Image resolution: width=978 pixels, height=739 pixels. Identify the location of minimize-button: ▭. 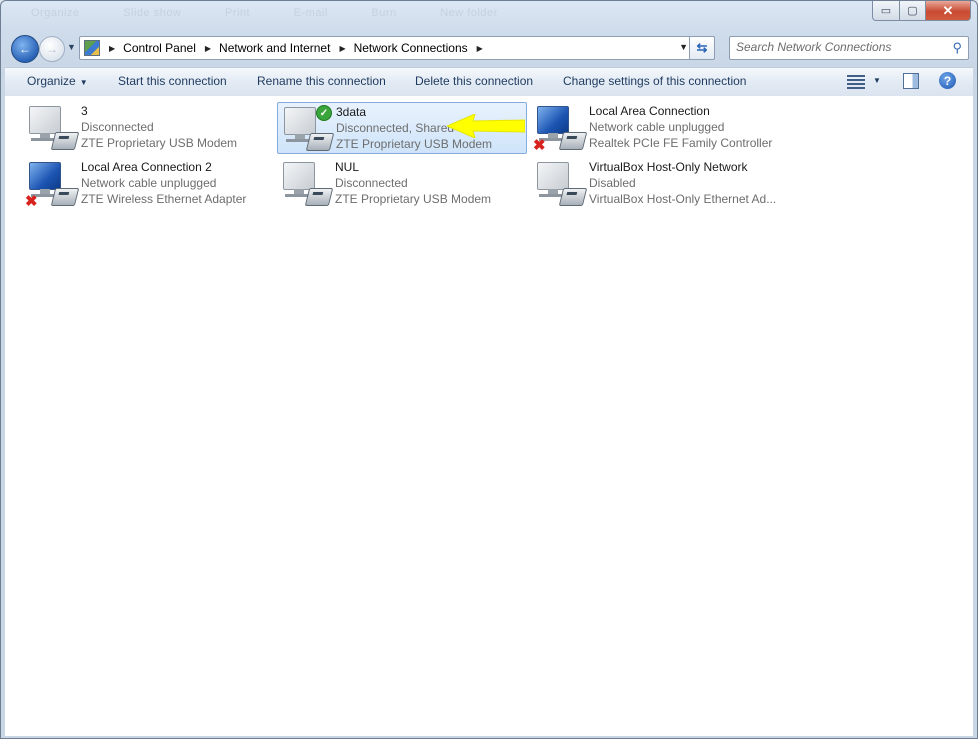
(886, 11).